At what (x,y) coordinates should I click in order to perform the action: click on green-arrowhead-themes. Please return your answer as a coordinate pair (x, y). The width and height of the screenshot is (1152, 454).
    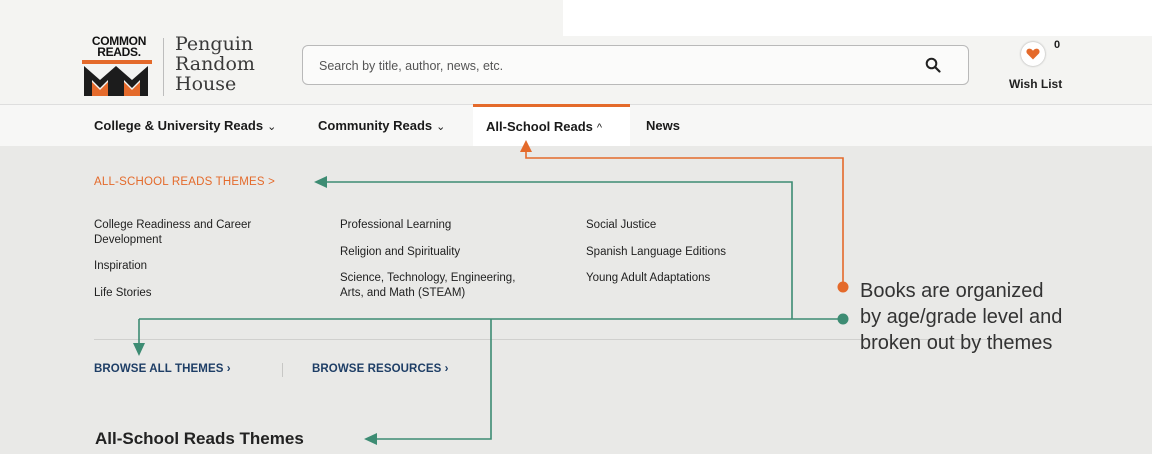
    Looking at the image, I should click on (320, 182).